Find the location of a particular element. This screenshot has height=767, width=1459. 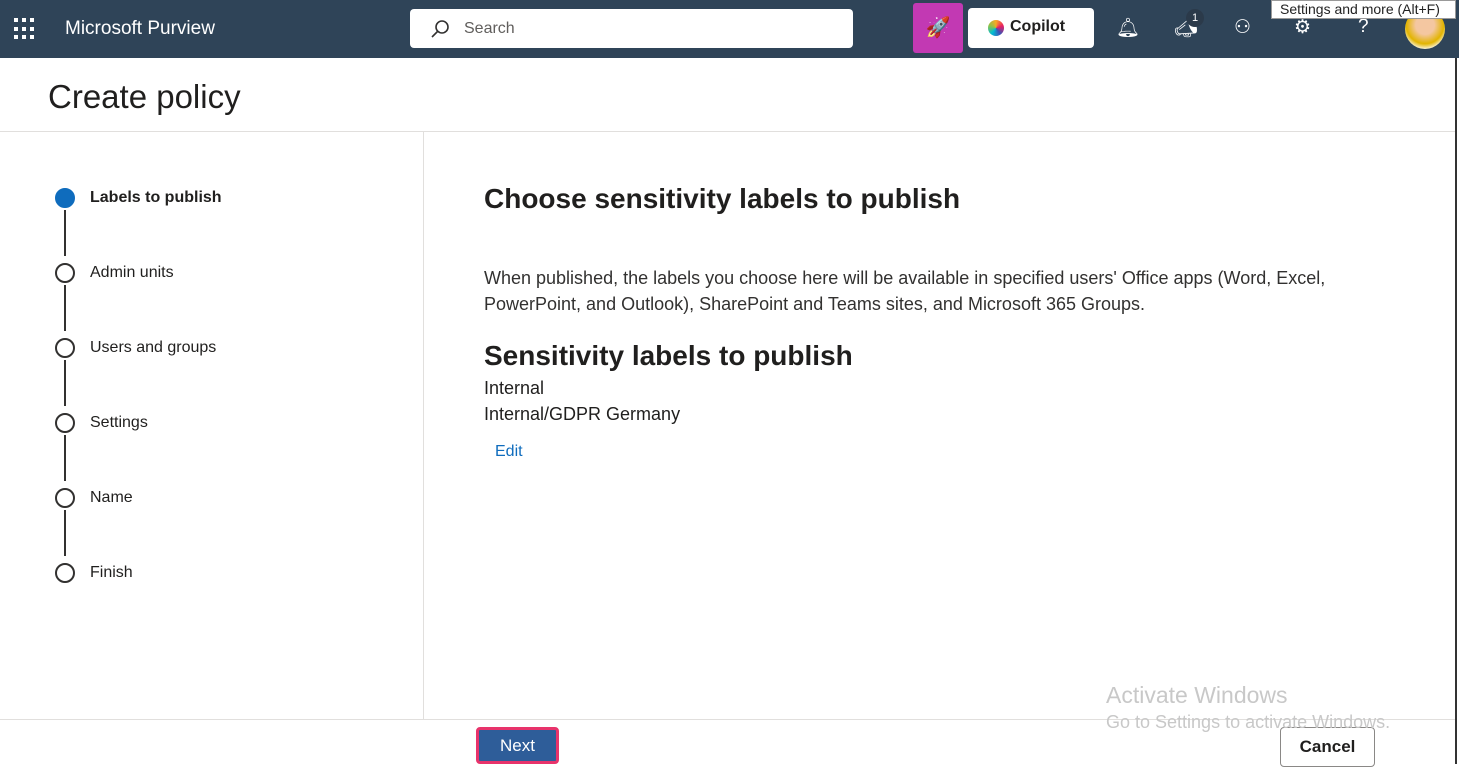

step-label: Labels to publish is located at coordinates (156, 197).